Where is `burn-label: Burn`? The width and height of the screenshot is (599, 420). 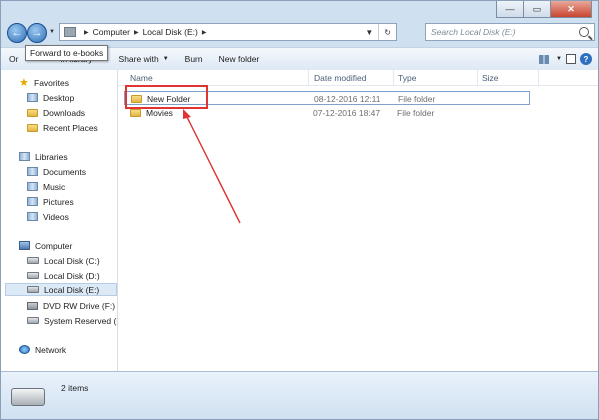 burn-label: Burn is located at coordinates (193, 59).